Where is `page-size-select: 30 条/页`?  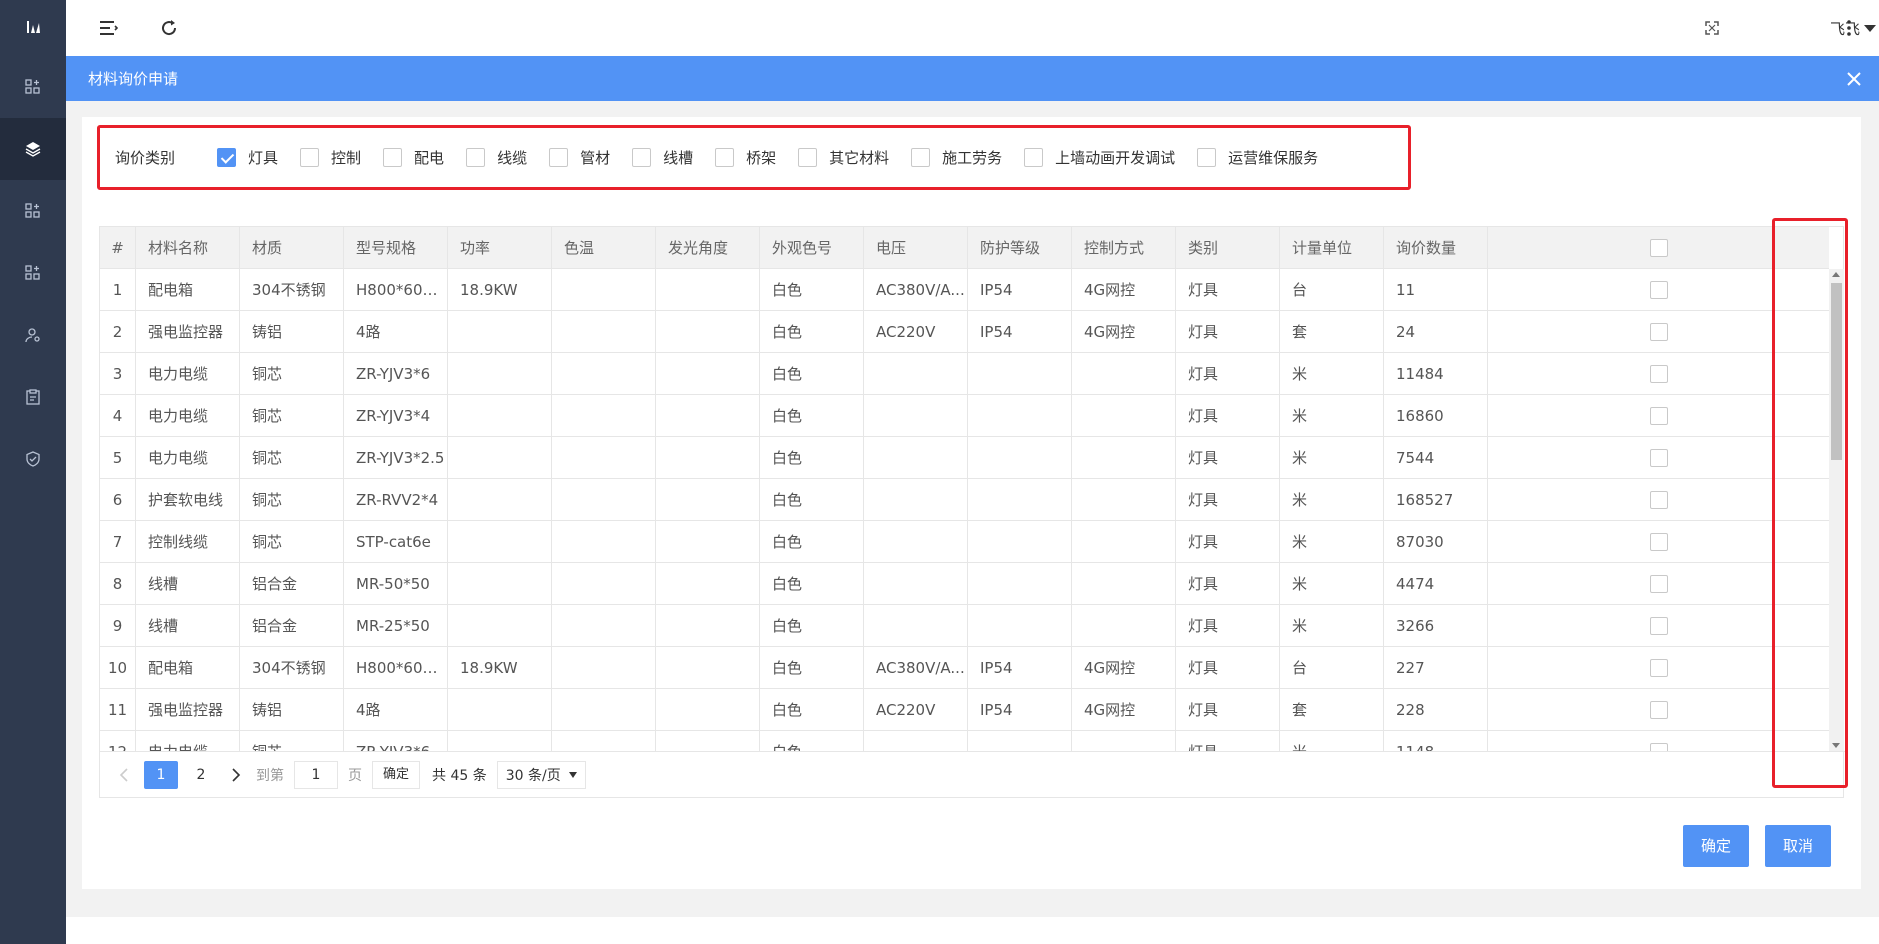 page-size-select: 30 条/页 is located at coordinates (541, 775).